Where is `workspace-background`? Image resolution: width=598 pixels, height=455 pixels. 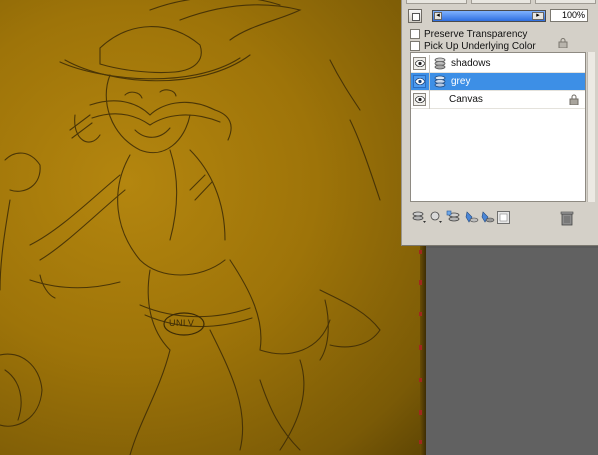
workspace-background is located at coordinates (512, 351).